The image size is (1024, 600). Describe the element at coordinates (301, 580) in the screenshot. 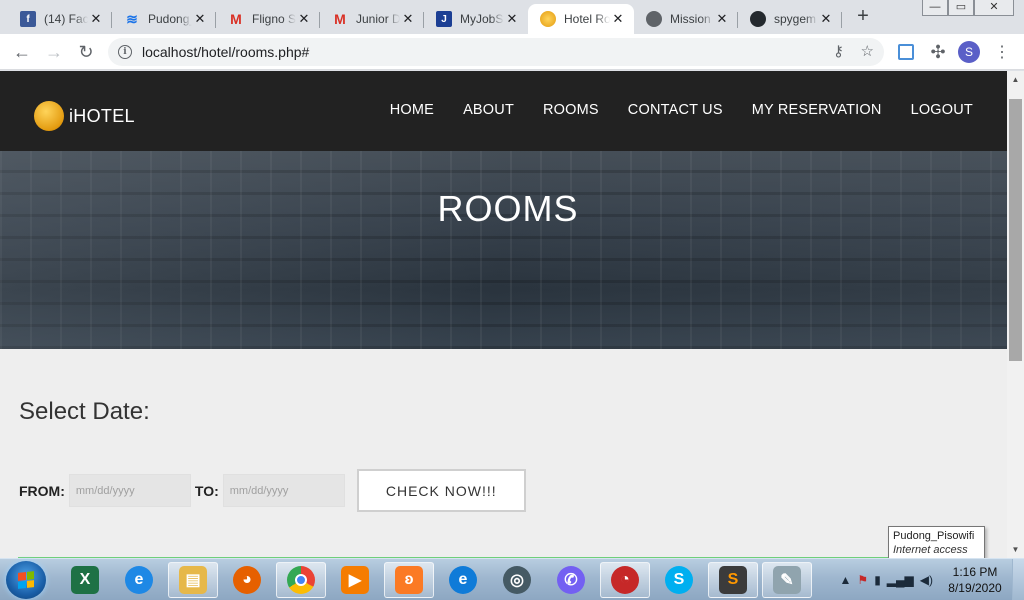

I see `taskbar-chrome-icon` at that location.